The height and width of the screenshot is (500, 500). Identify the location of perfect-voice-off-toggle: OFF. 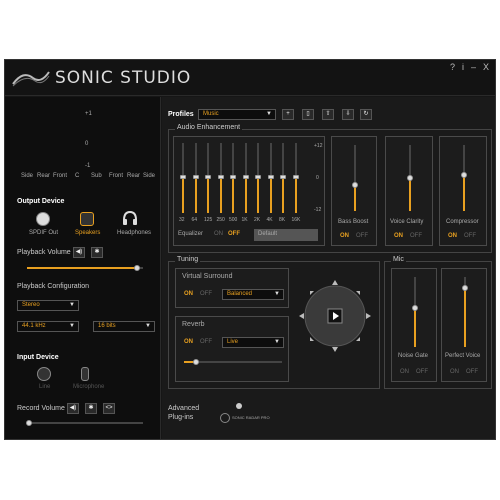
(472, 372).